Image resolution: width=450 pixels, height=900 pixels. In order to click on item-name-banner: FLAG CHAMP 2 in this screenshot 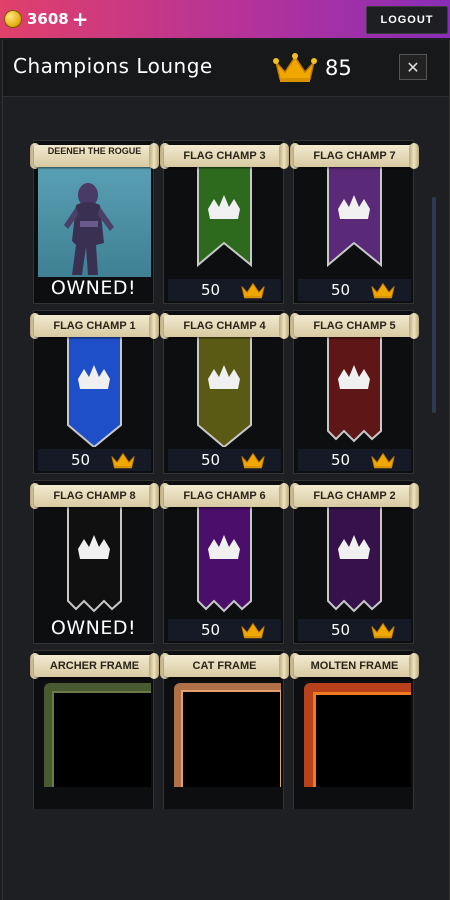, I will do `click(354, 496)`.